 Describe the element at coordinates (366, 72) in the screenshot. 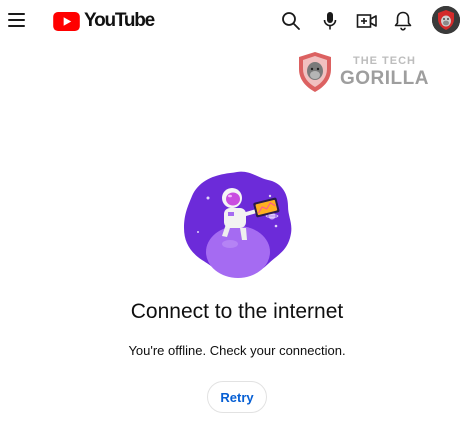

I see `the-tech-gorilla-watermark: THE TECH GORILLA` at that location.